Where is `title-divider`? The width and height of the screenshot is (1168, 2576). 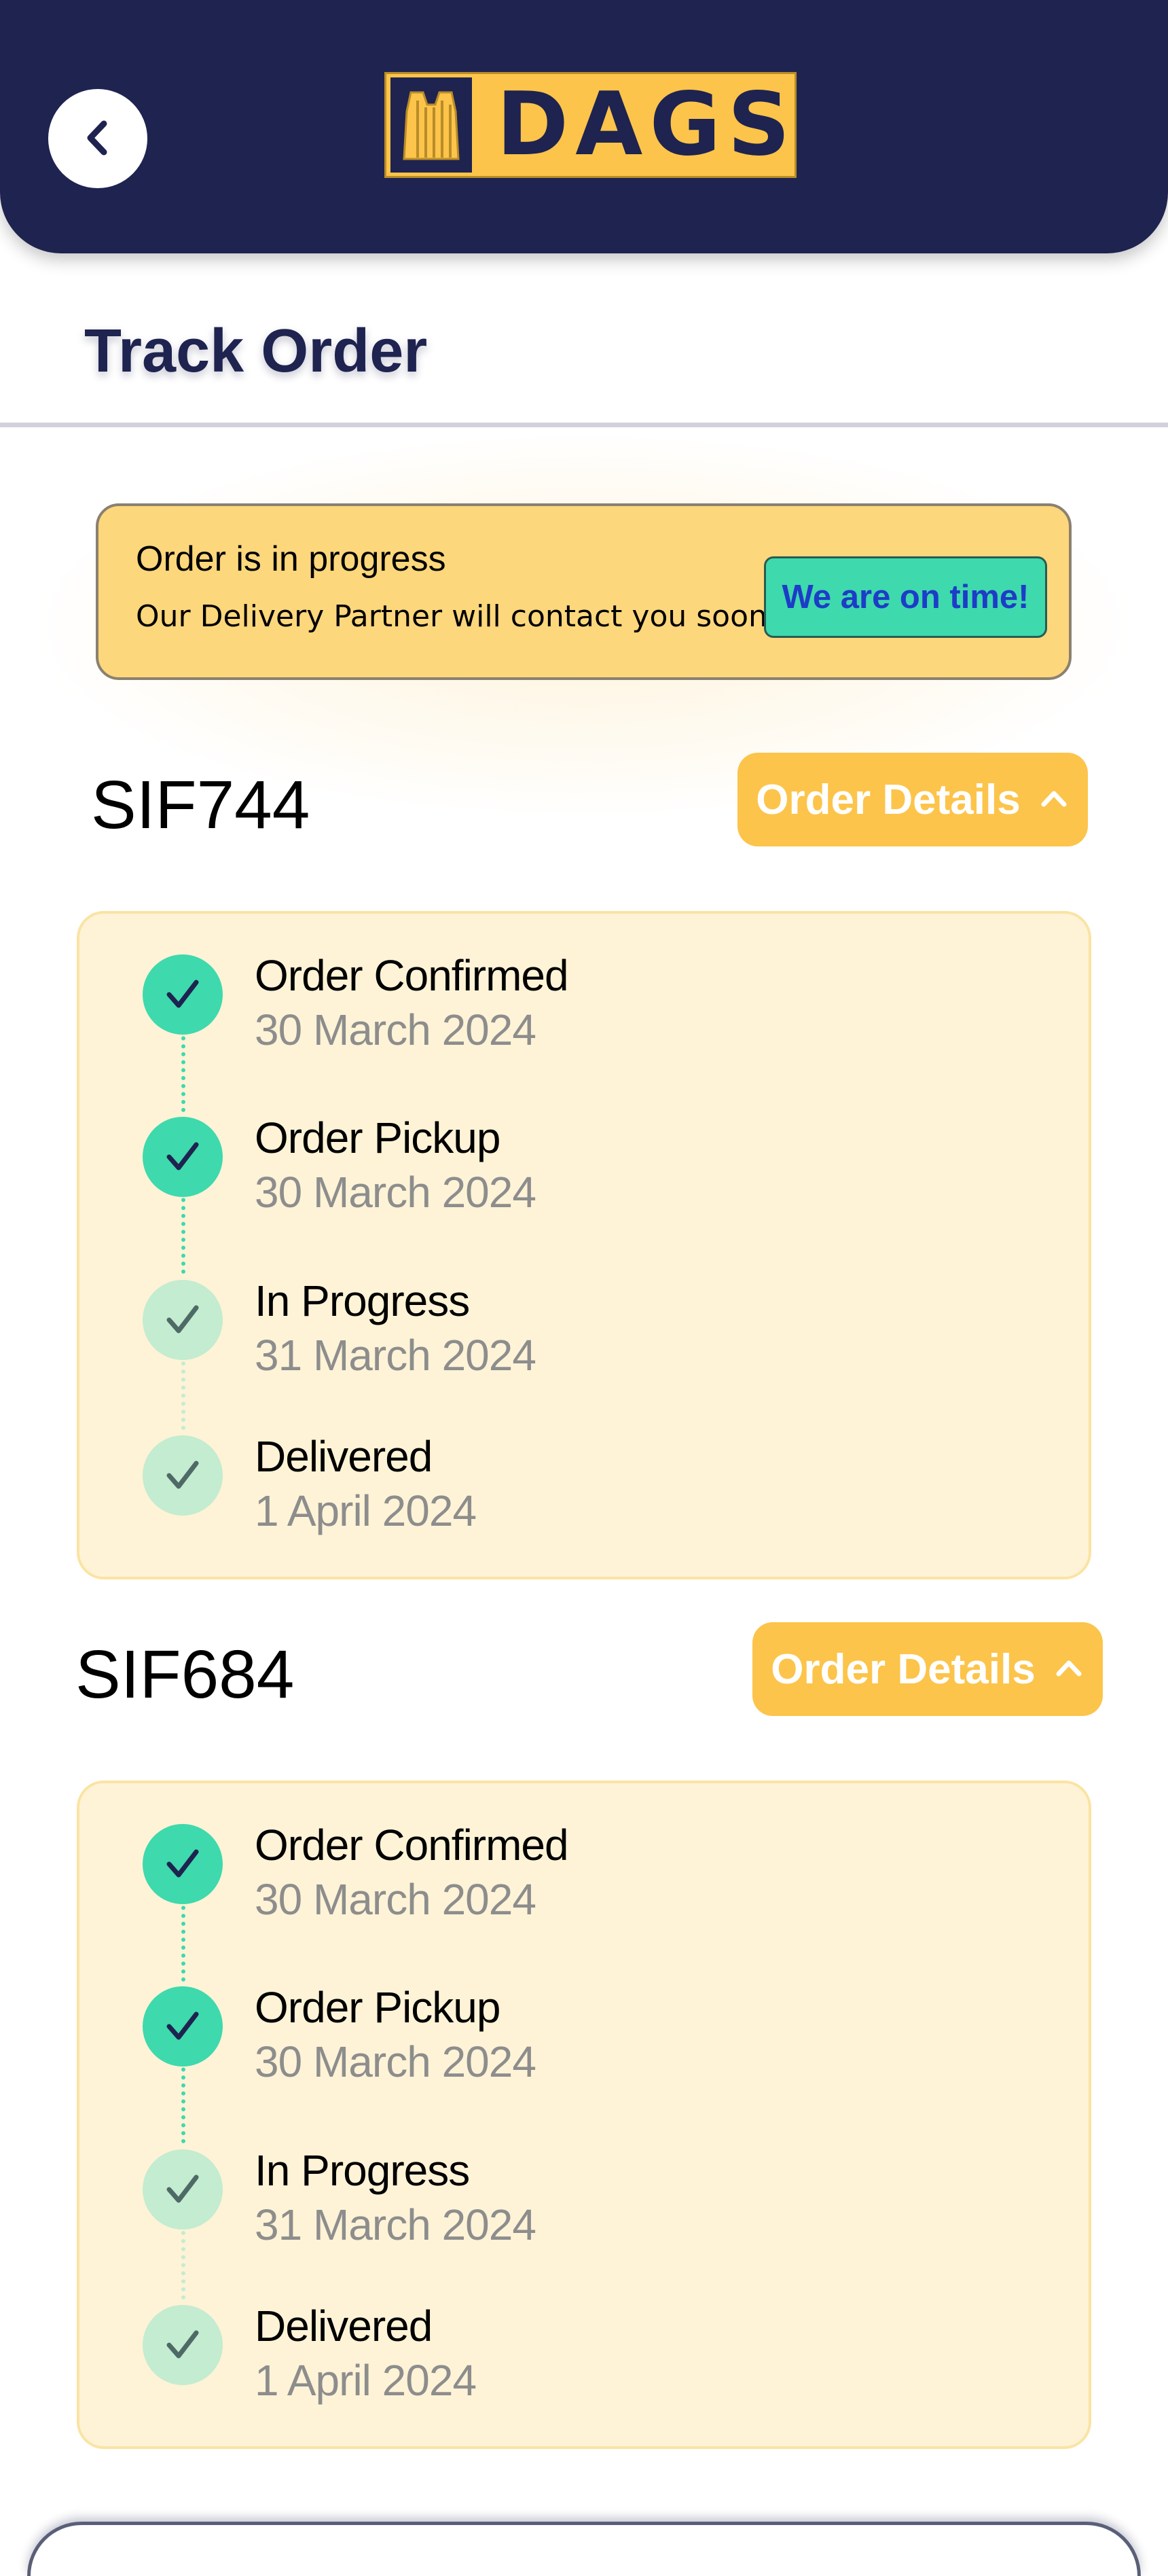 title-divider is located at coordinates (584, 425).